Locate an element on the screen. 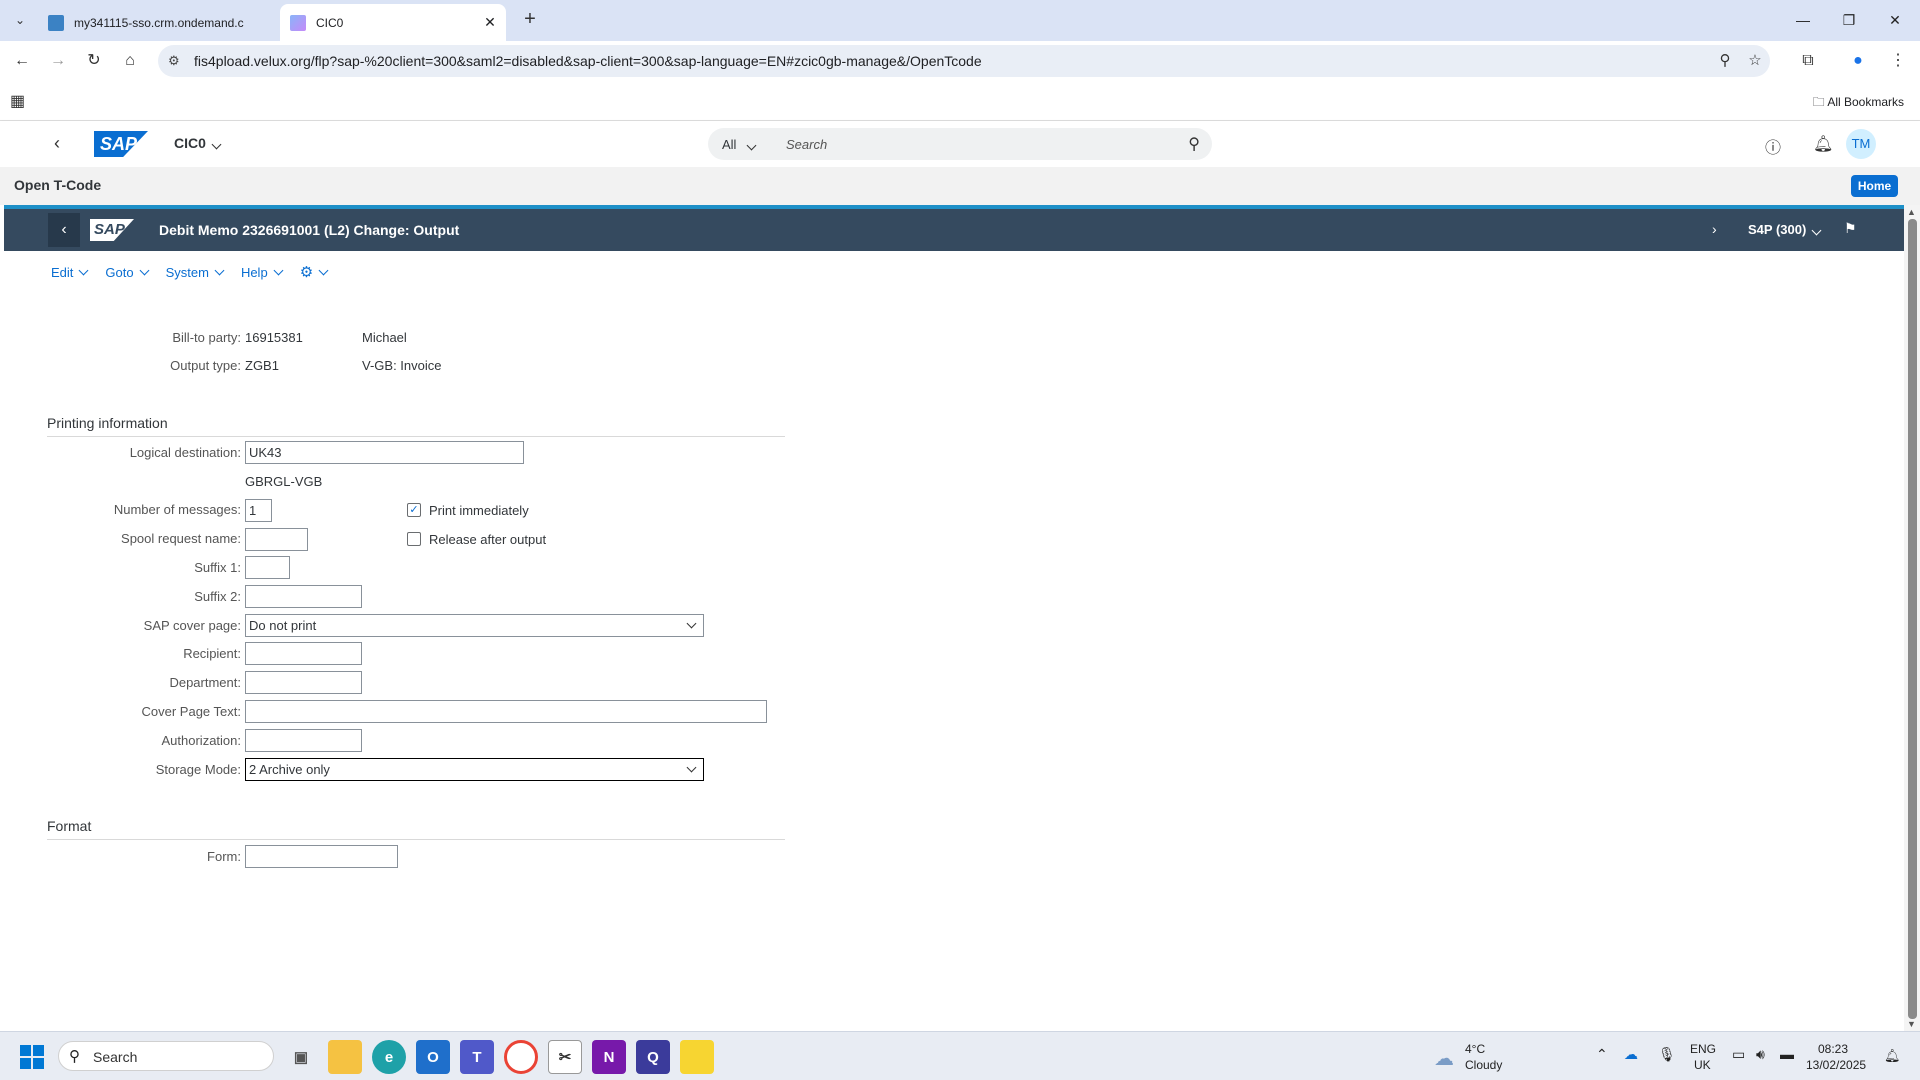  search-scope-select: All is located at coordinates (739, 144).